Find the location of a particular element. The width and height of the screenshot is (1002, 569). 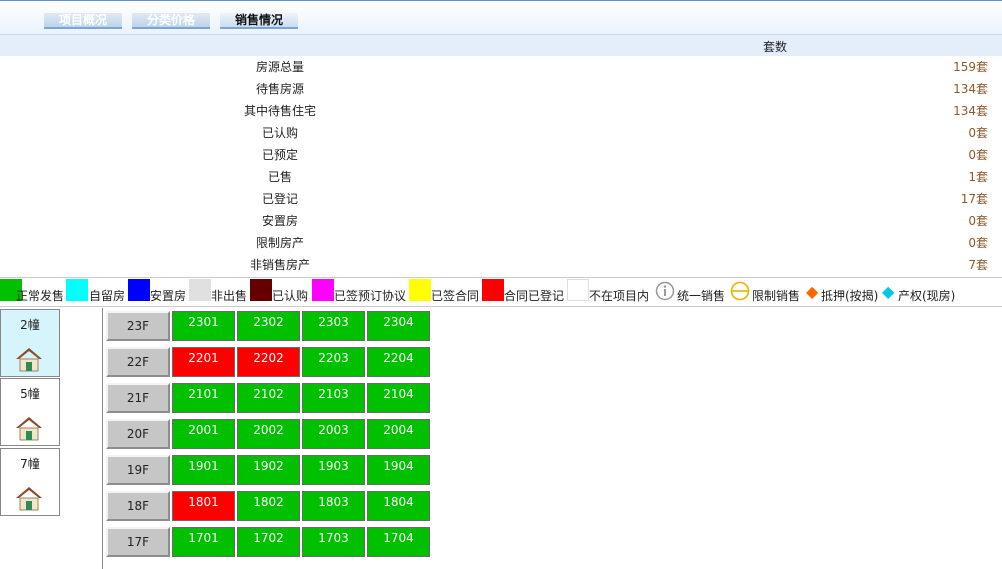

unit-cell: 2201 is located at coordinates (203, 362).